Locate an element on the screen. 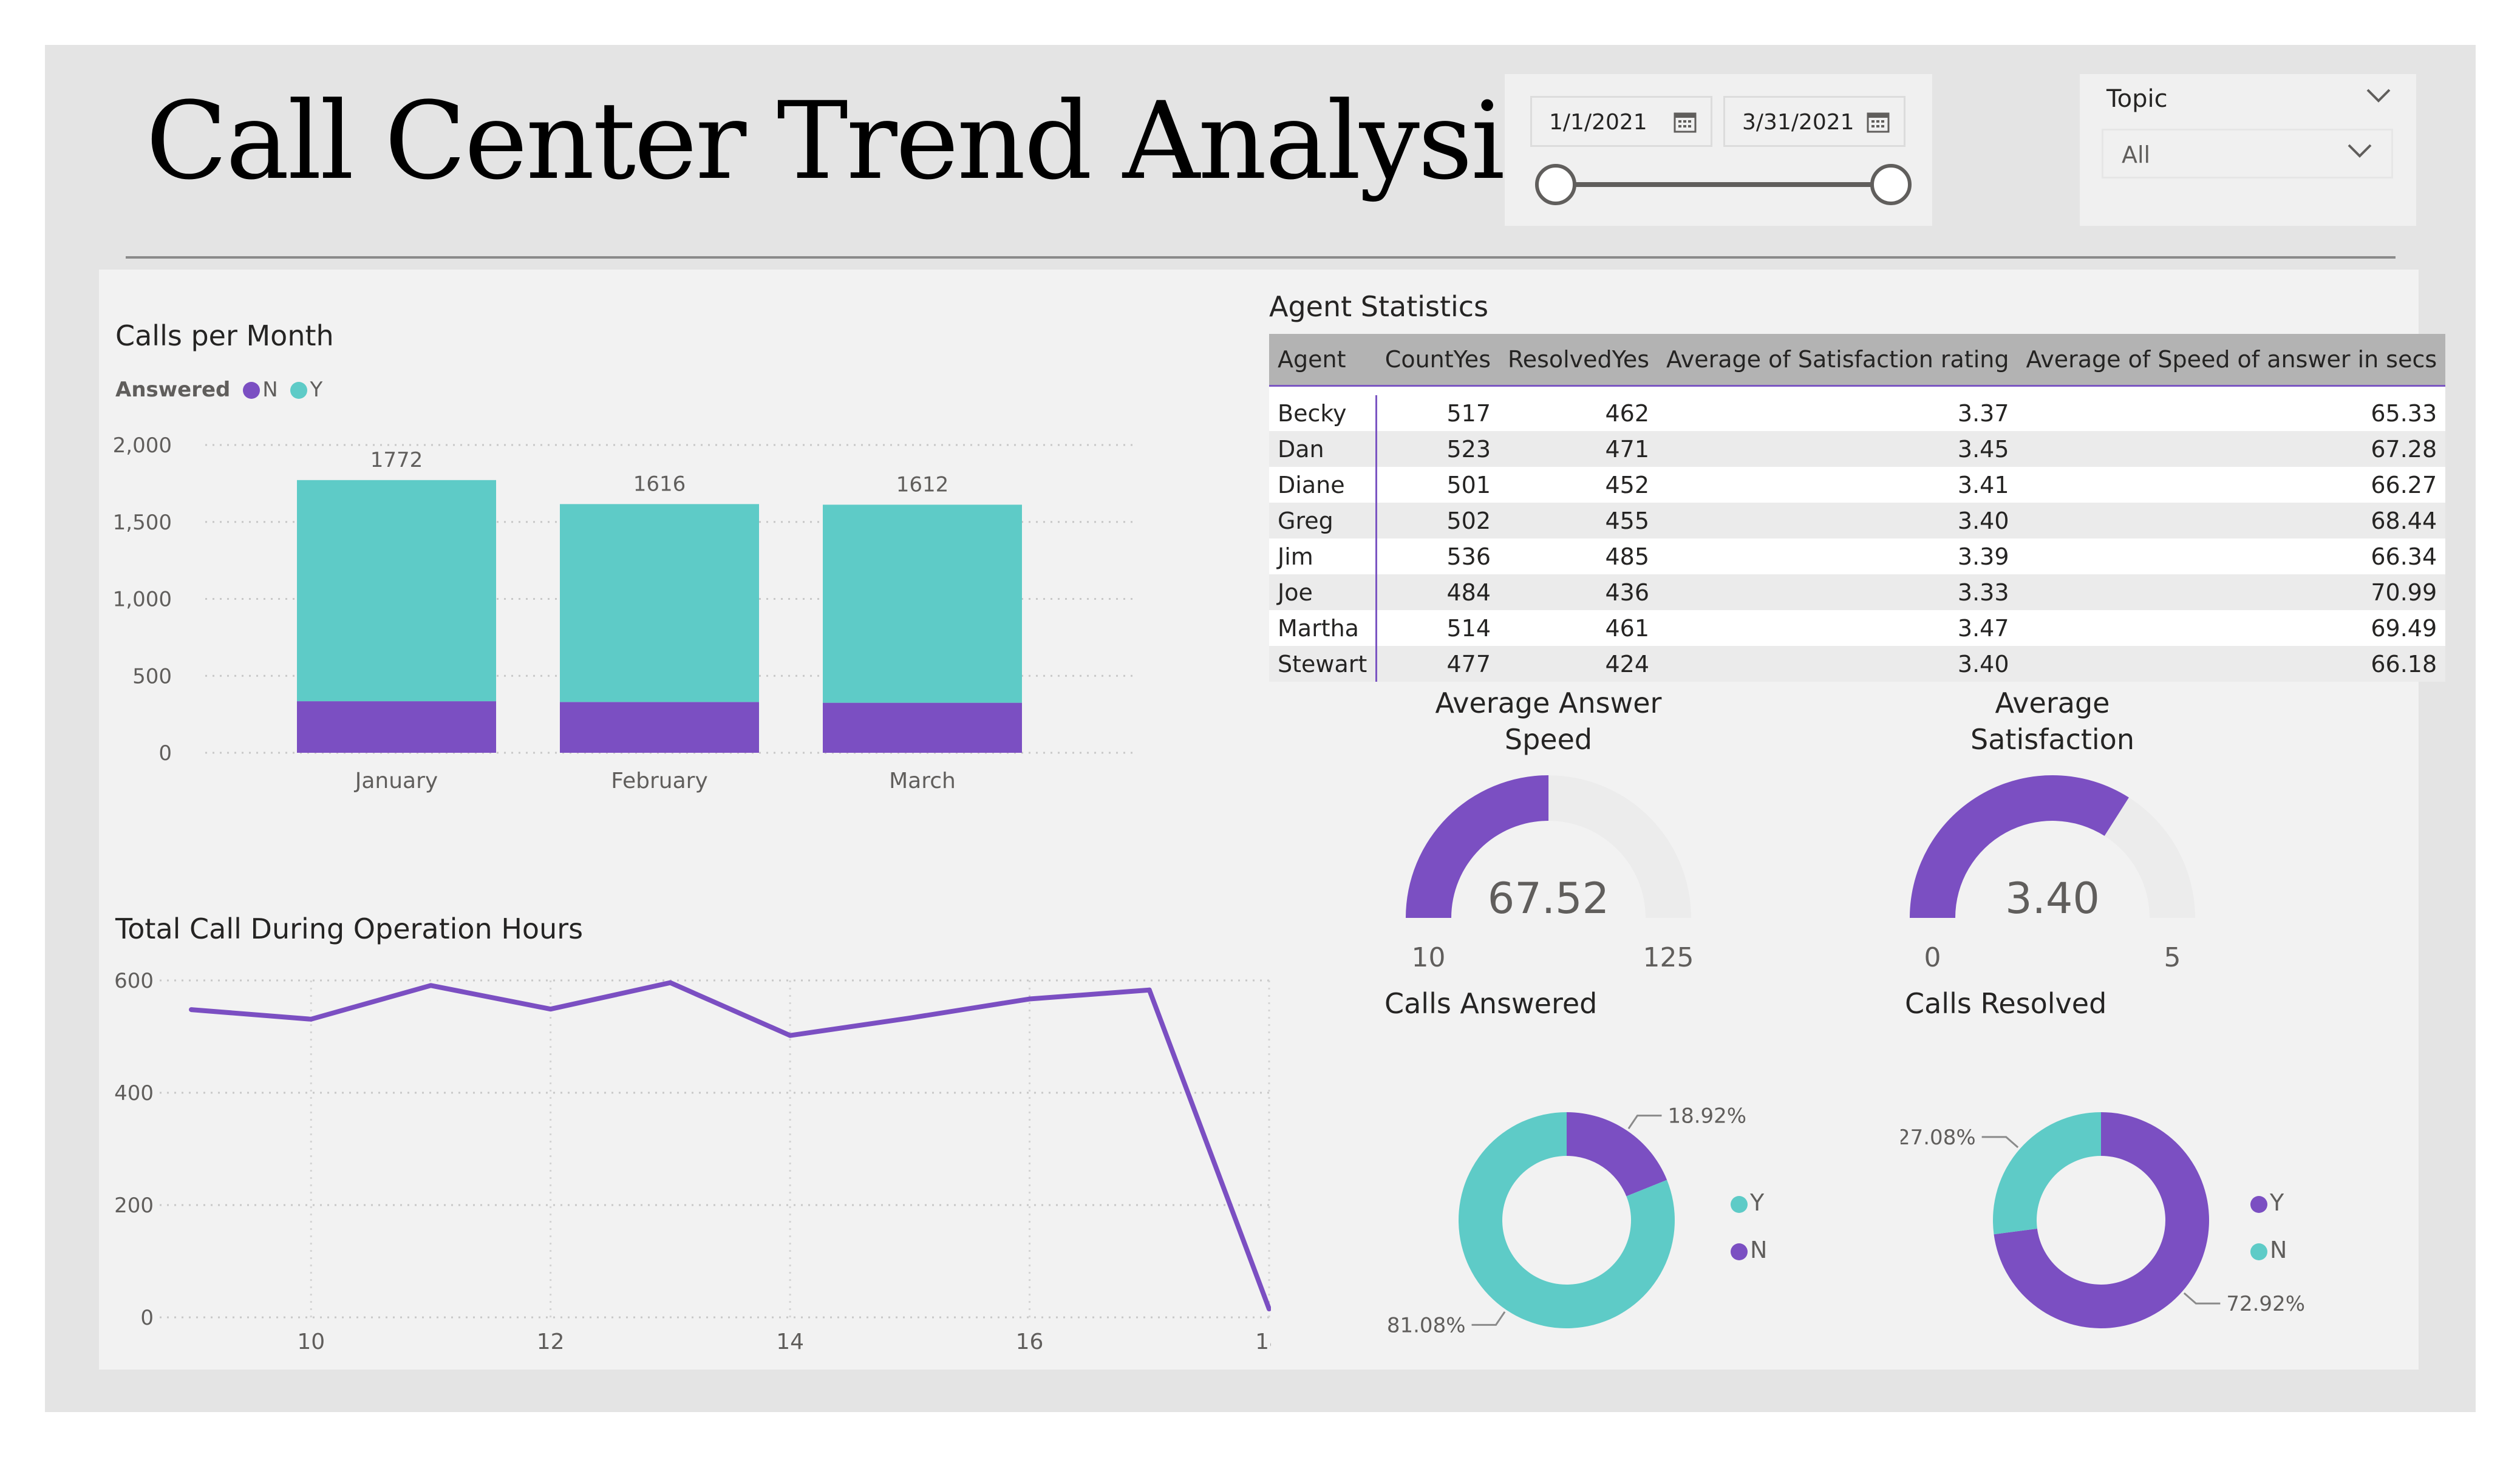 Image resolution: width=2520 pixels, height=1457 pixels. table-cell: 514 is located at coordinates (1437, 628).